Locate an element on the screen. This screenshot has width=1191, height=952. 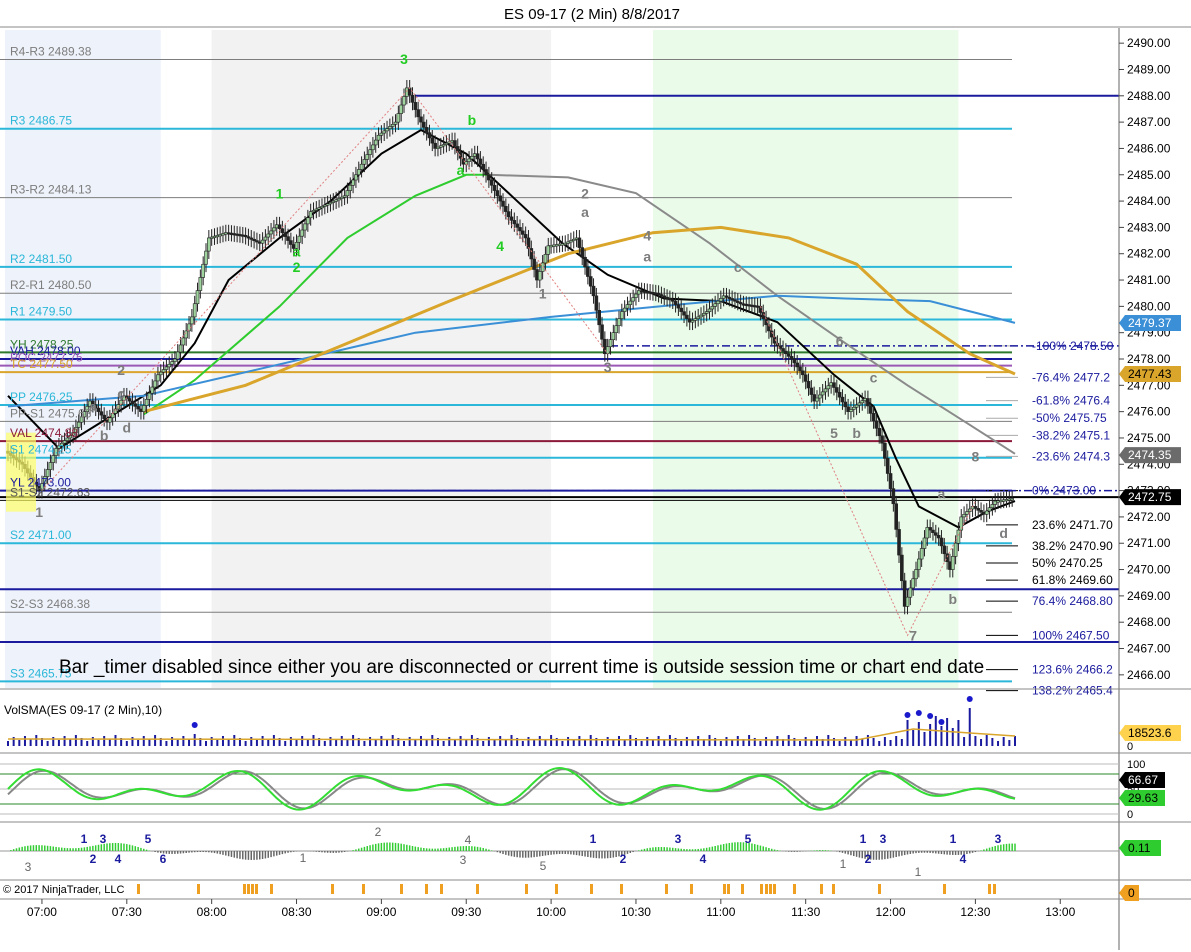
time-tick-label: 07:00 is located at coordinates (42, 912).